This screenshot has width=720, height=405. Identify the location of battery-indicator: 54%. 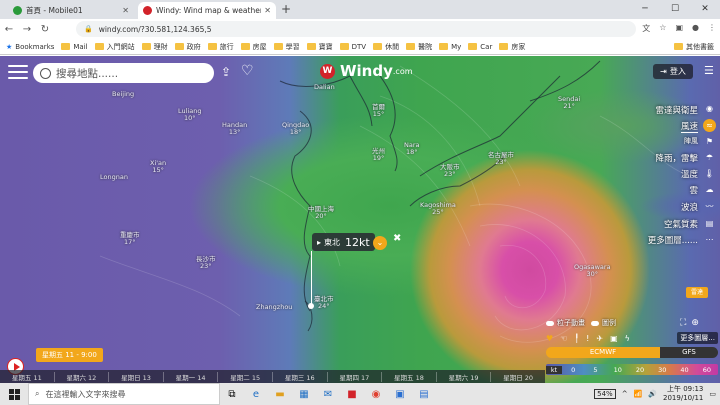
(605, 394).